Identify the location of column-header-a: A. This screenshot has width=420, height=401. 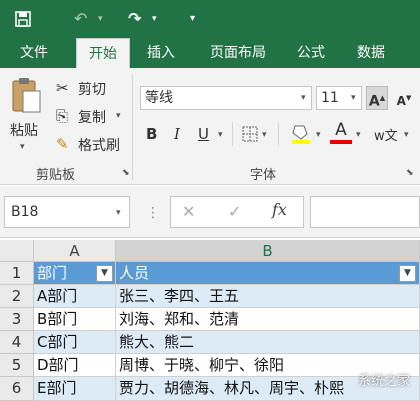
(75, 251).